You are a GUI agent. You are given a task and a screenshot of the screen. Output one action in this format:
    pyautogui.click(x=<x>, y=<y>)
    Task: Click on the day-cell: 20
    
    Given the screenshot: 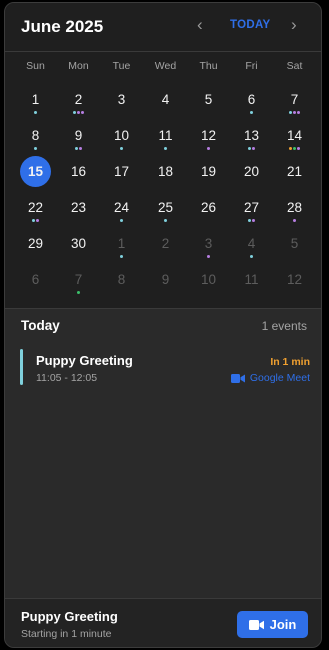 What is the action you would take?
    pyautogui.click(x=251, y=181)
    